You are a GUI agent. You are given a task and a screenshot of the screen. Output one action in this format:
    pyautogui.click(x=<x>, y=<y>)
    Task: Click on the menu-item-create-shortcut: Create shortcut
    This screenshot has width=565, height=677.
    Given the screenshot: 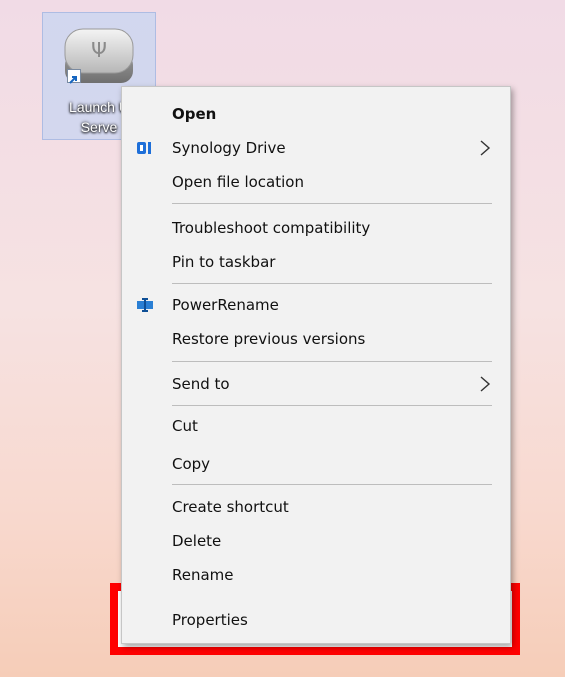 What is the action you would take?
    pyautogui.click(x=316, y=506)
    